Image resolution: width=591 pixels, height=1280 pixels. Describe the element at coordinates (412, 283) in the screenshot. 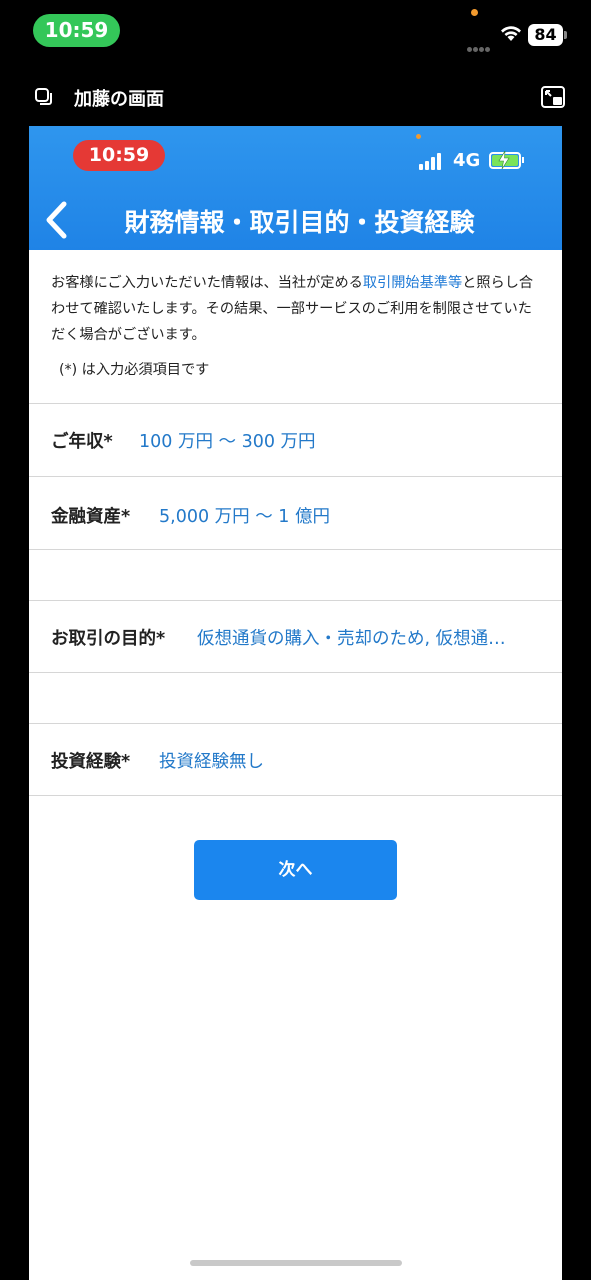

I see `criteria-link: 取引開始基準等` at that location.